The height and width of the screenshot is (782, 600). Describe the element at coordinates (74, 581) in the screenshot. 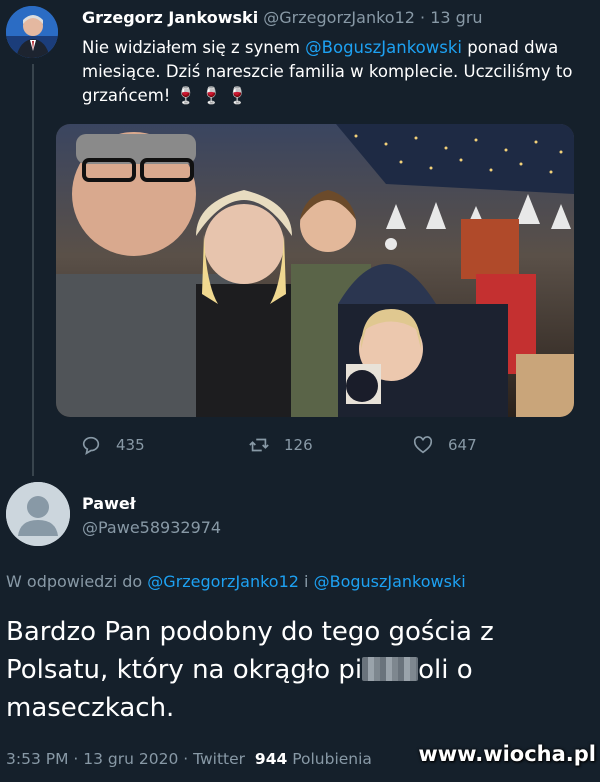

I see `replying-prefix: W odpowiedzi do` at that location.